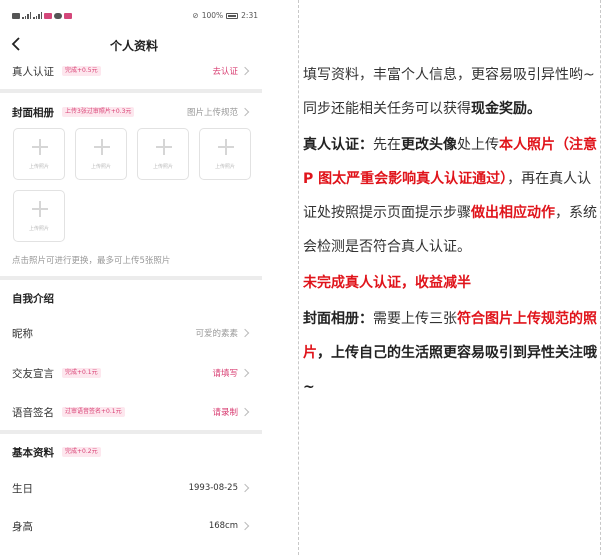 Image resolution: width=602 pixels, height=555 pixels. Describe the element at coordinates (33, 71) in the screenshot. I see `verify-label: 真人认证` at that location.